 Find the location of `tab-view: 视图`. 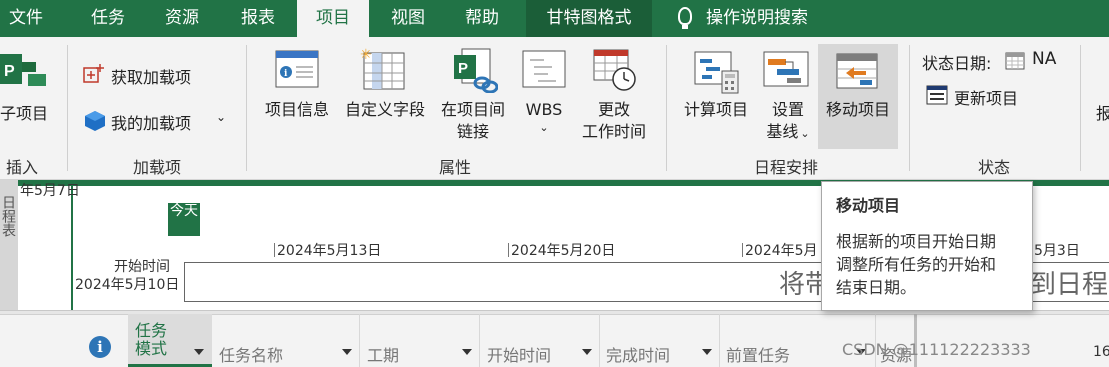

tab-view: 视图 is located at coordinates (408, 18).